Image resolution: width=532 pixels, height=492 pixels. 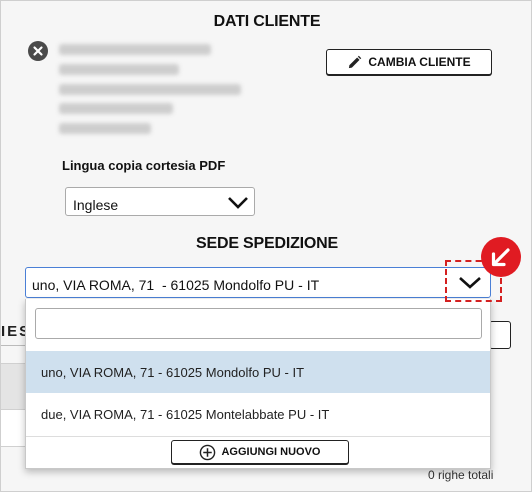 What do you see at coordinates (258, 436) in the screenshot?
I see `divider` at bounding box center [258, 436].